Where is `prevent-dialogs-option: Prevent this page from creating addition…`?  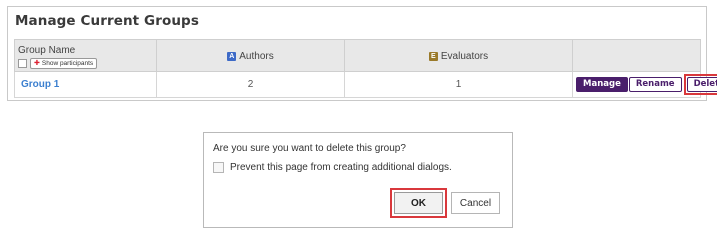
prevent-dialogs-option: Prevent this page from creating addition… is located at coordinates (332, 167).